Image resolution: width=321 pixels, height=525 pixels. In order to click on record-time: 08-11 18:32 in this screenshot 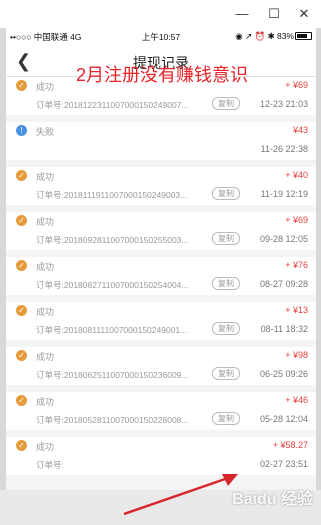, I will do `click(284, 329)`.